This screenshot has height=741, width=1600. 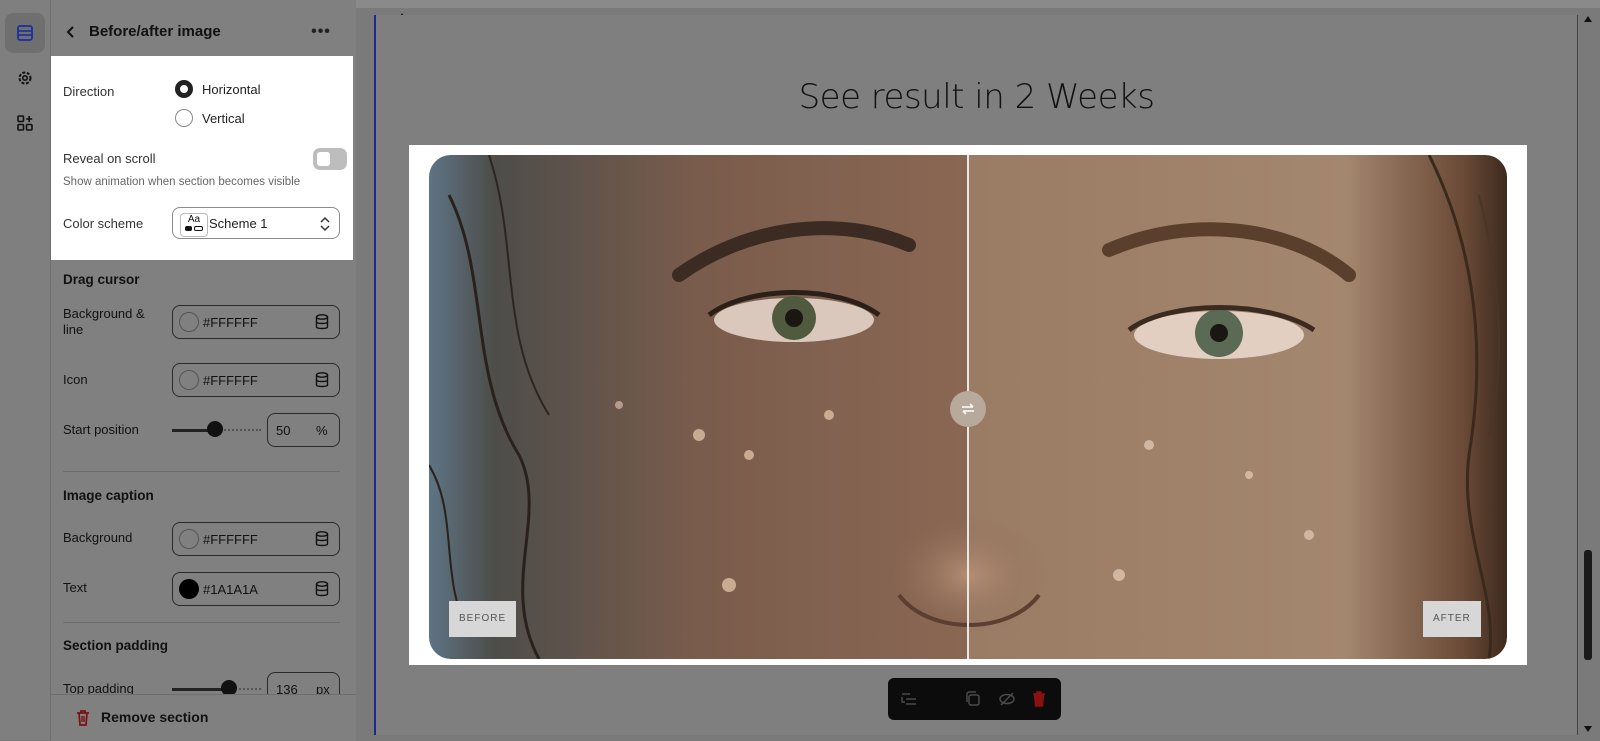 I want to click on scheme-preview-icon: Aa, so click(x=194, y=225).